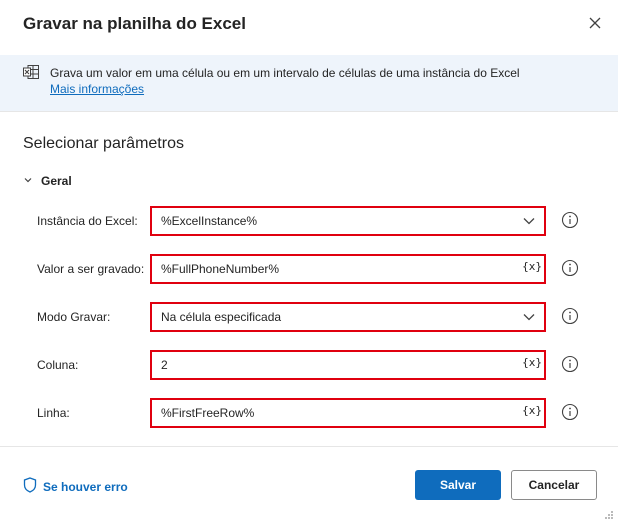 The height and width of the screenshot is (525, 618). Describe the element at coordinates (221, 317) in the screenshot. I see `field-value: Na célula especificada` at that location.